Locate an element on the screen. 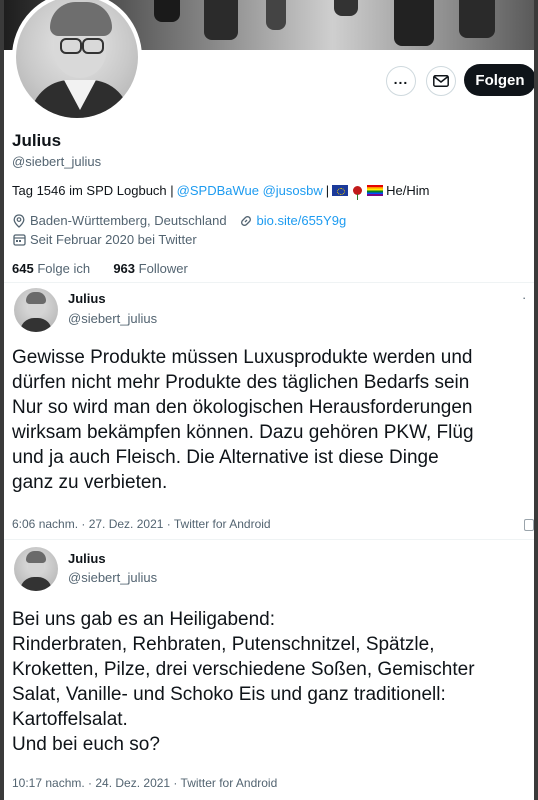  profile-website-link: bio.site/655Y9g is located at coordinates (302, 220).